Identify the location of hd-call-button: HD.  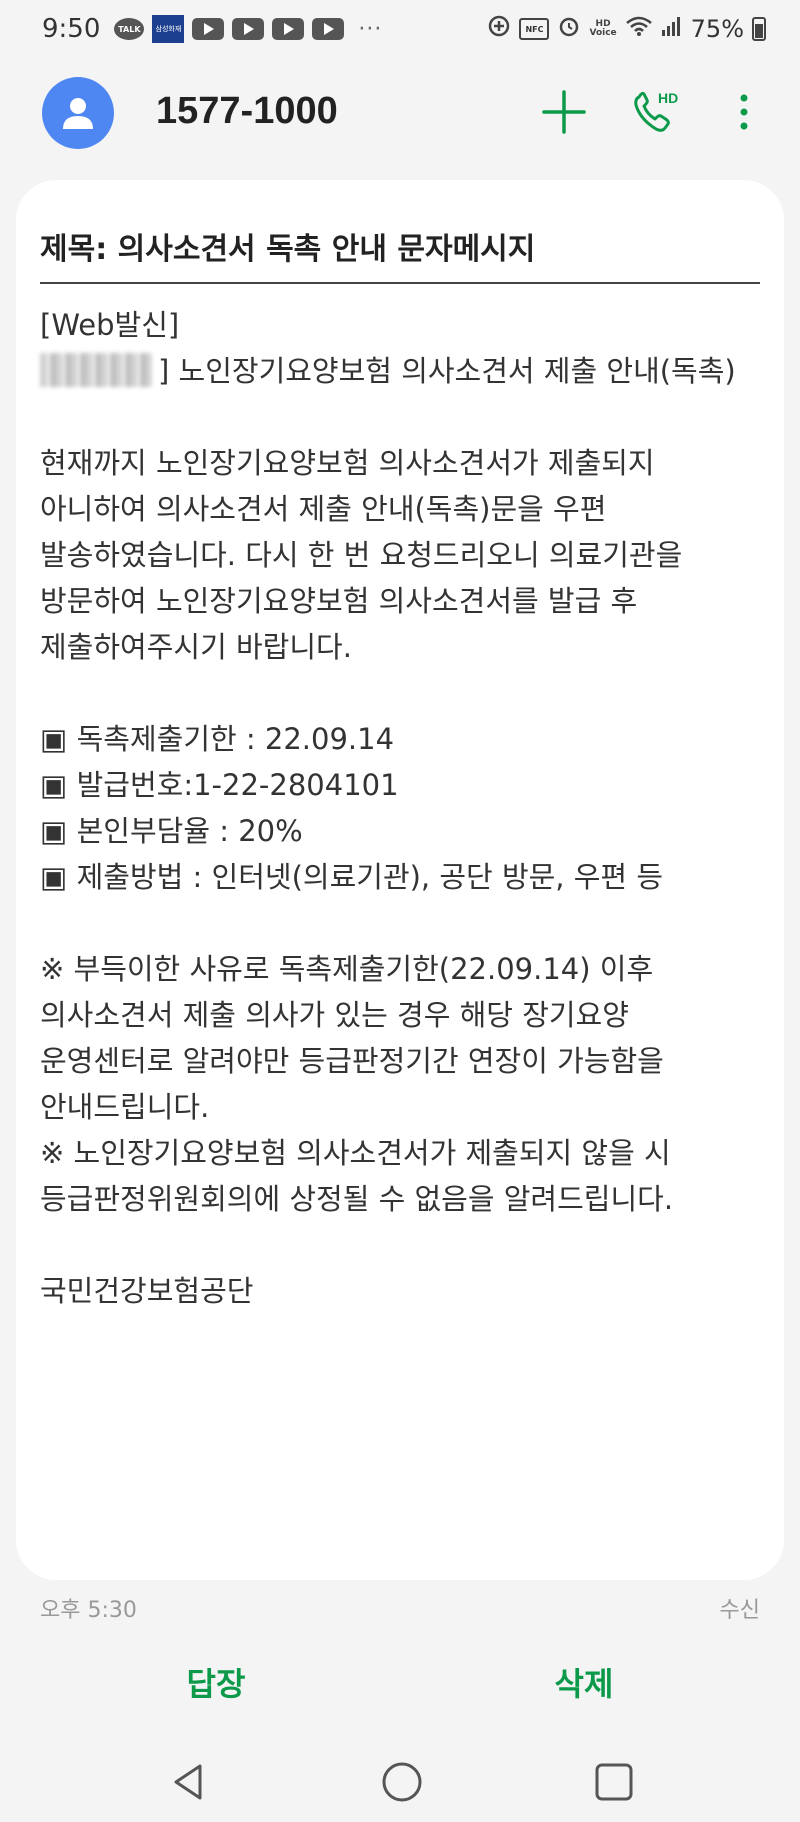
(654, 112).